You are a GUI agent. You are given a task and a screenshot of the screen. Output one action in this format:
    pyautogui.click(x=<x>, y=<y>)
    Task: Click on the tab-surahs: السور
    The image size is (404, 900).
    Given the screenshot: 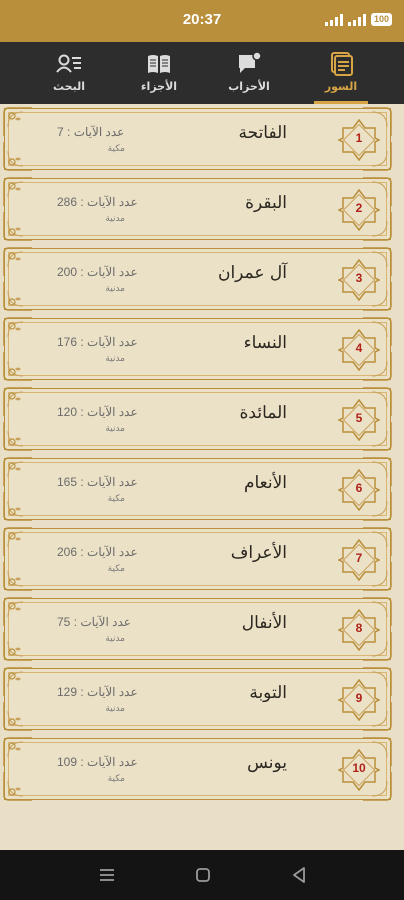 What is the action you would take?
    pyautogui.click(x=341, y=73)
    